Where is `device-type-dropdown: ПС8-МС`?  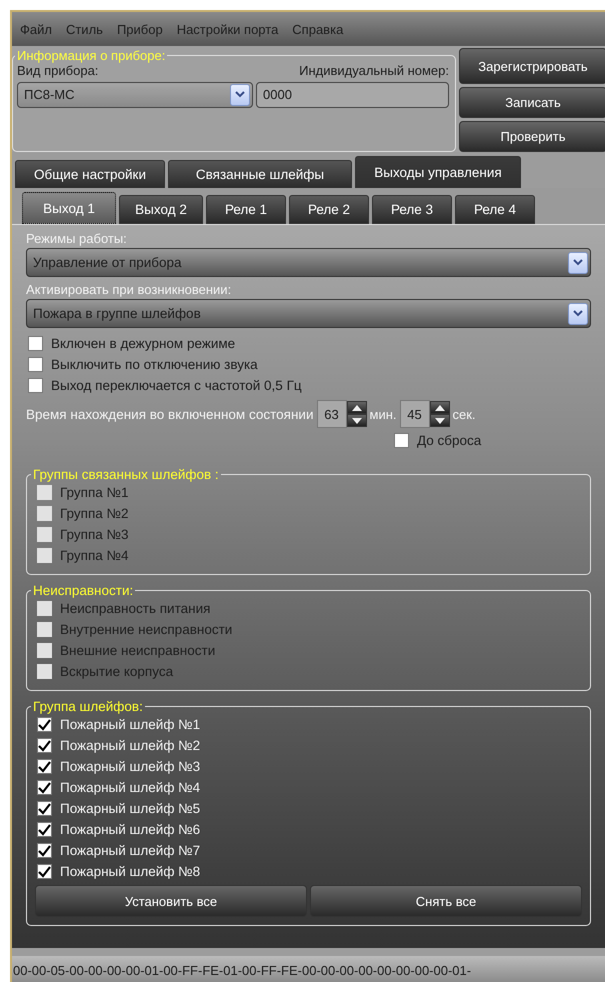 device-type-dropdown: ПС8-МС is located at coordinates (135, 95).